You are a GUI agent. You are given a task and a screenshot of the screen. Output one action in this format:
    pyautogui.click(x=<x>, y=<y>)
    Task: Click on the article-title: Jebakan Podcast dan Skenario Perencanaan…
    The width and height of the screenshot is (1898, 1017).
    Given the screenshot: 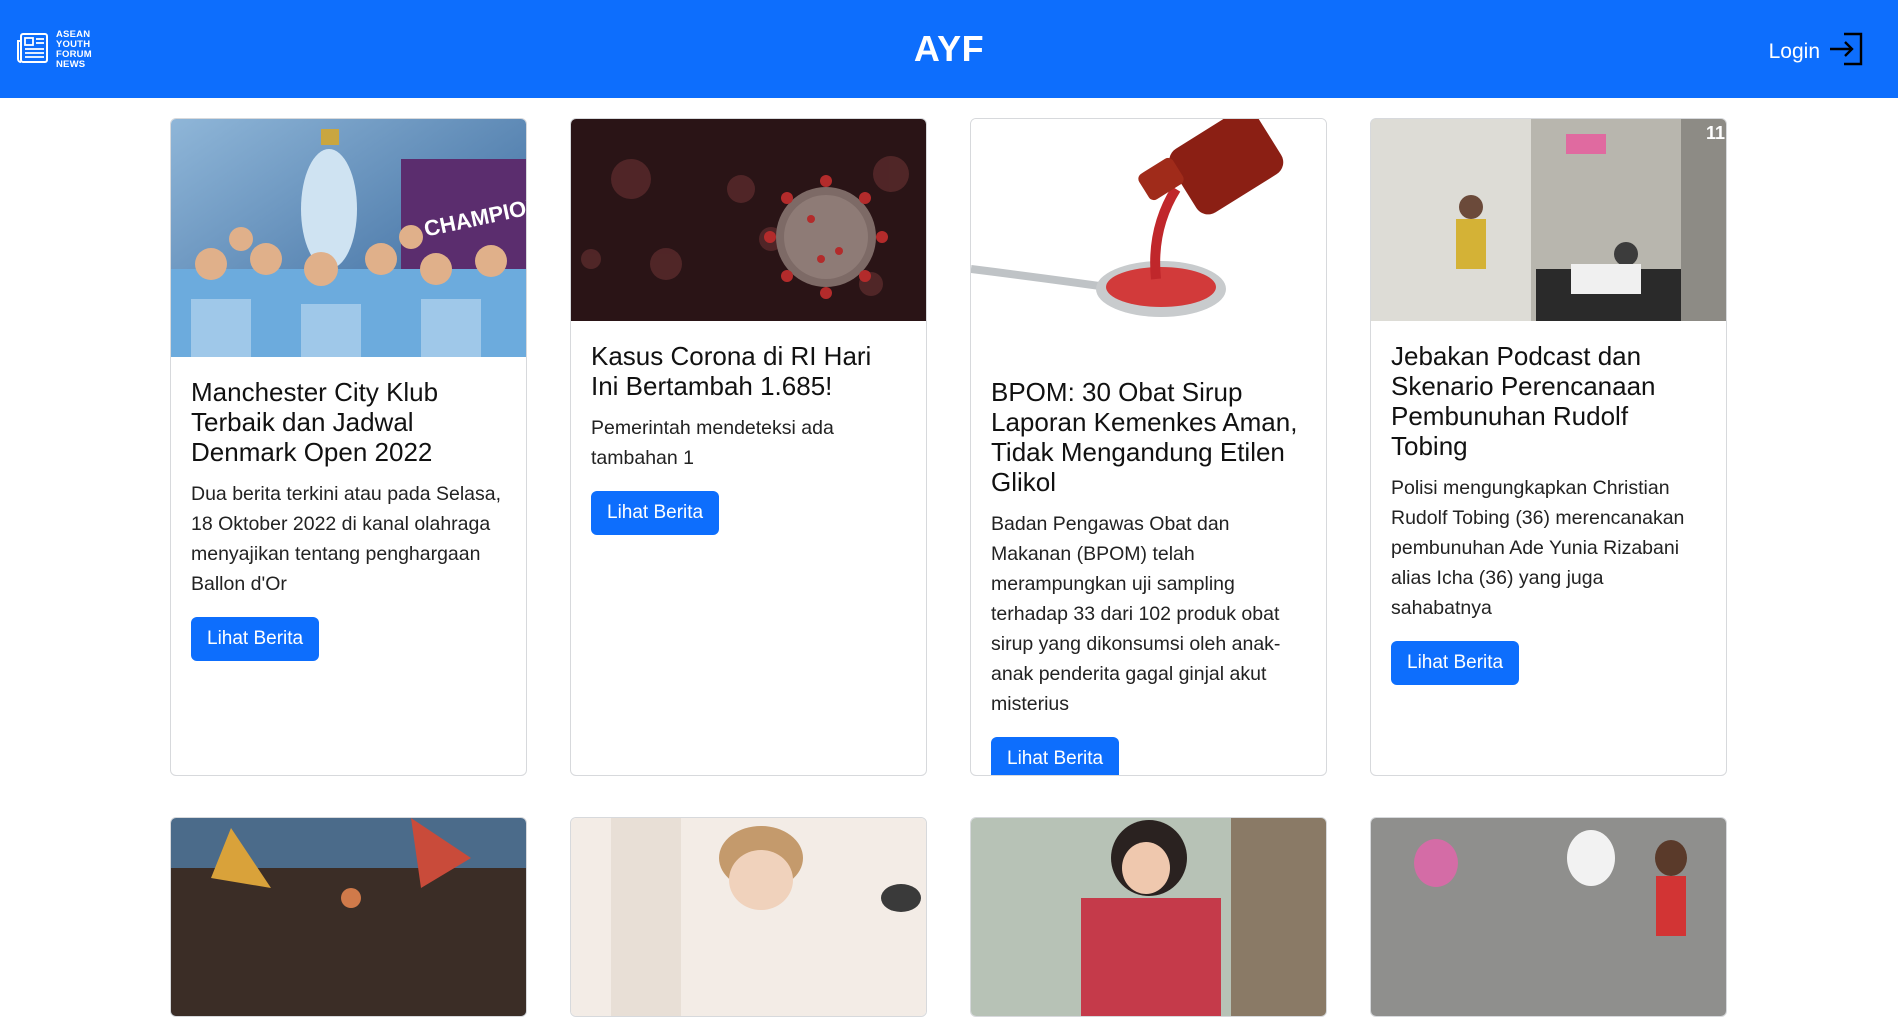 What is the action you would take?
    pyautogui.click(x=1548, y=401)
    